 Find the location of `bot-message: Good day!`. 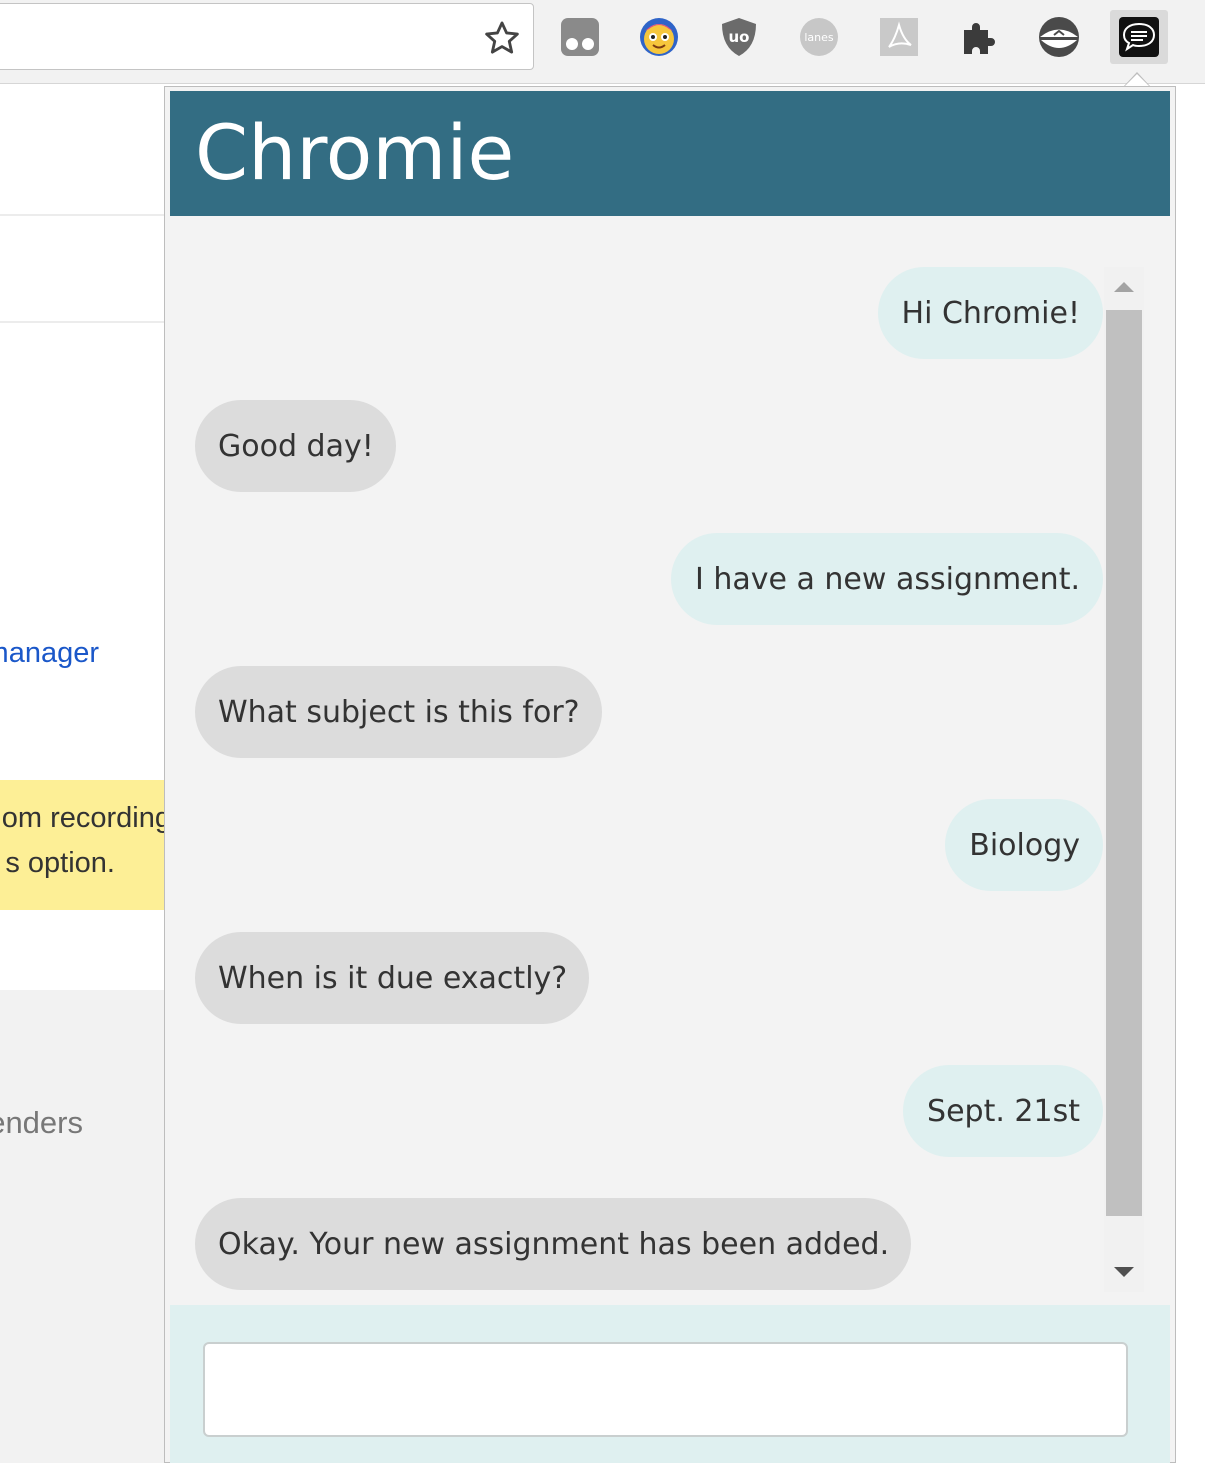

bot-message: Good day! is located at coordinates (295, 446).